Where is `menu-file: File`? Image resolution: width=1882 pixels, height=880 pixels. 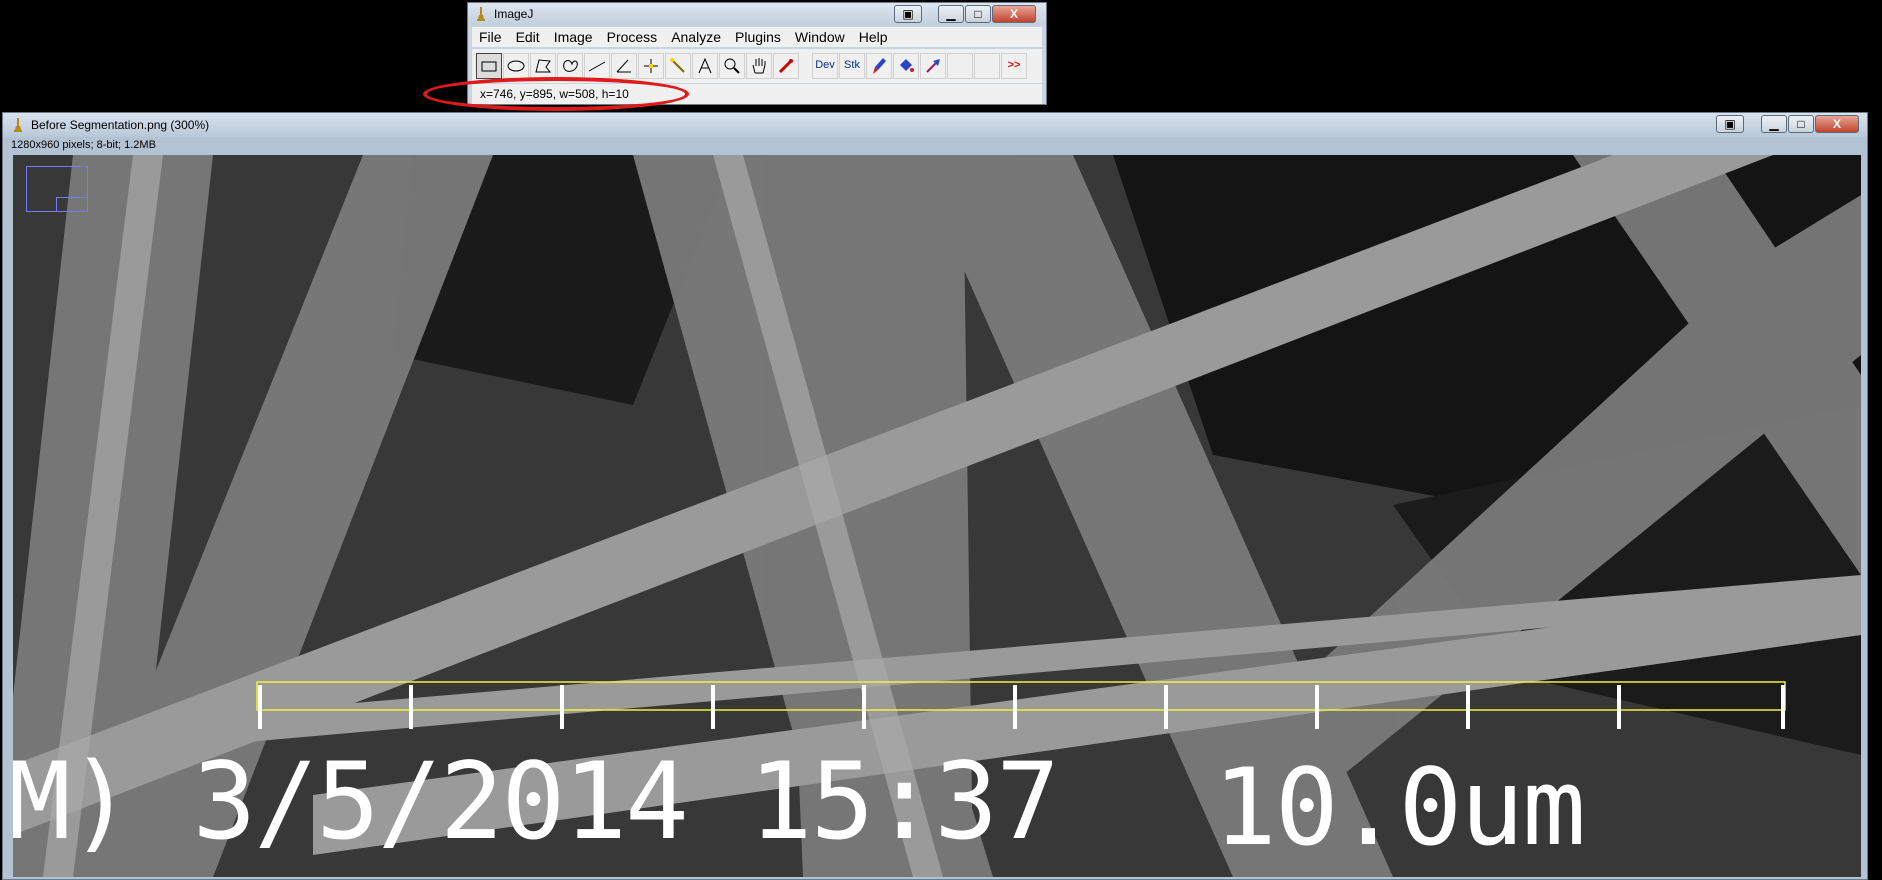
menu-file: File is located at coordinates (490, 37).